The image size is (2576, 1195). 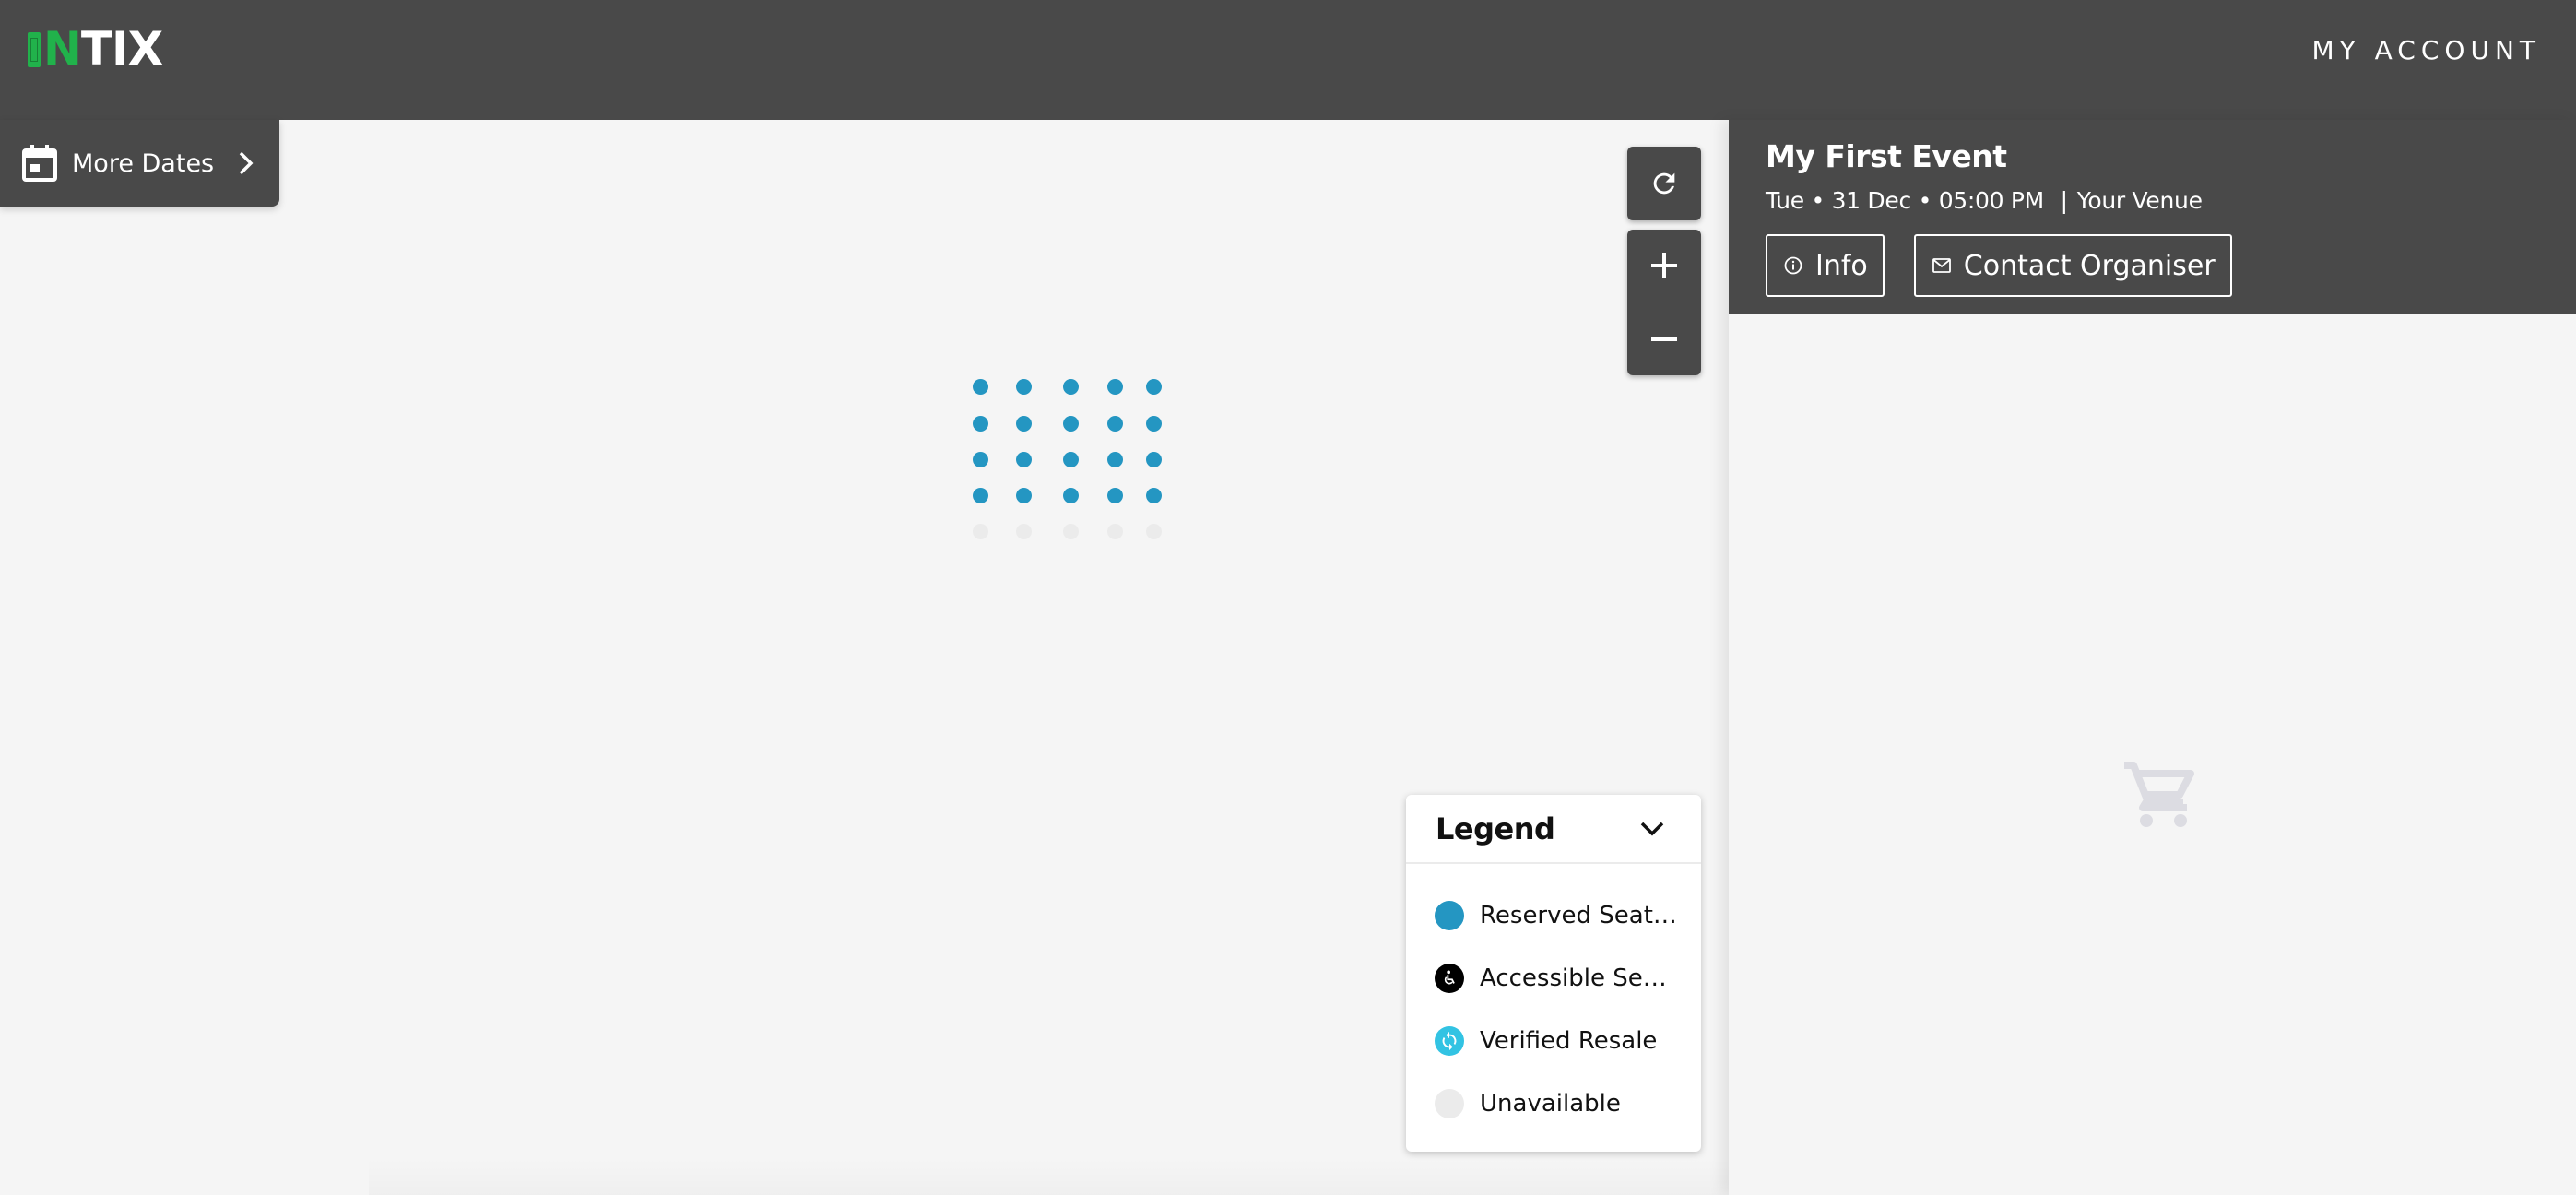 I want to click on zoom-in-button, so click(x=1664, y=266).